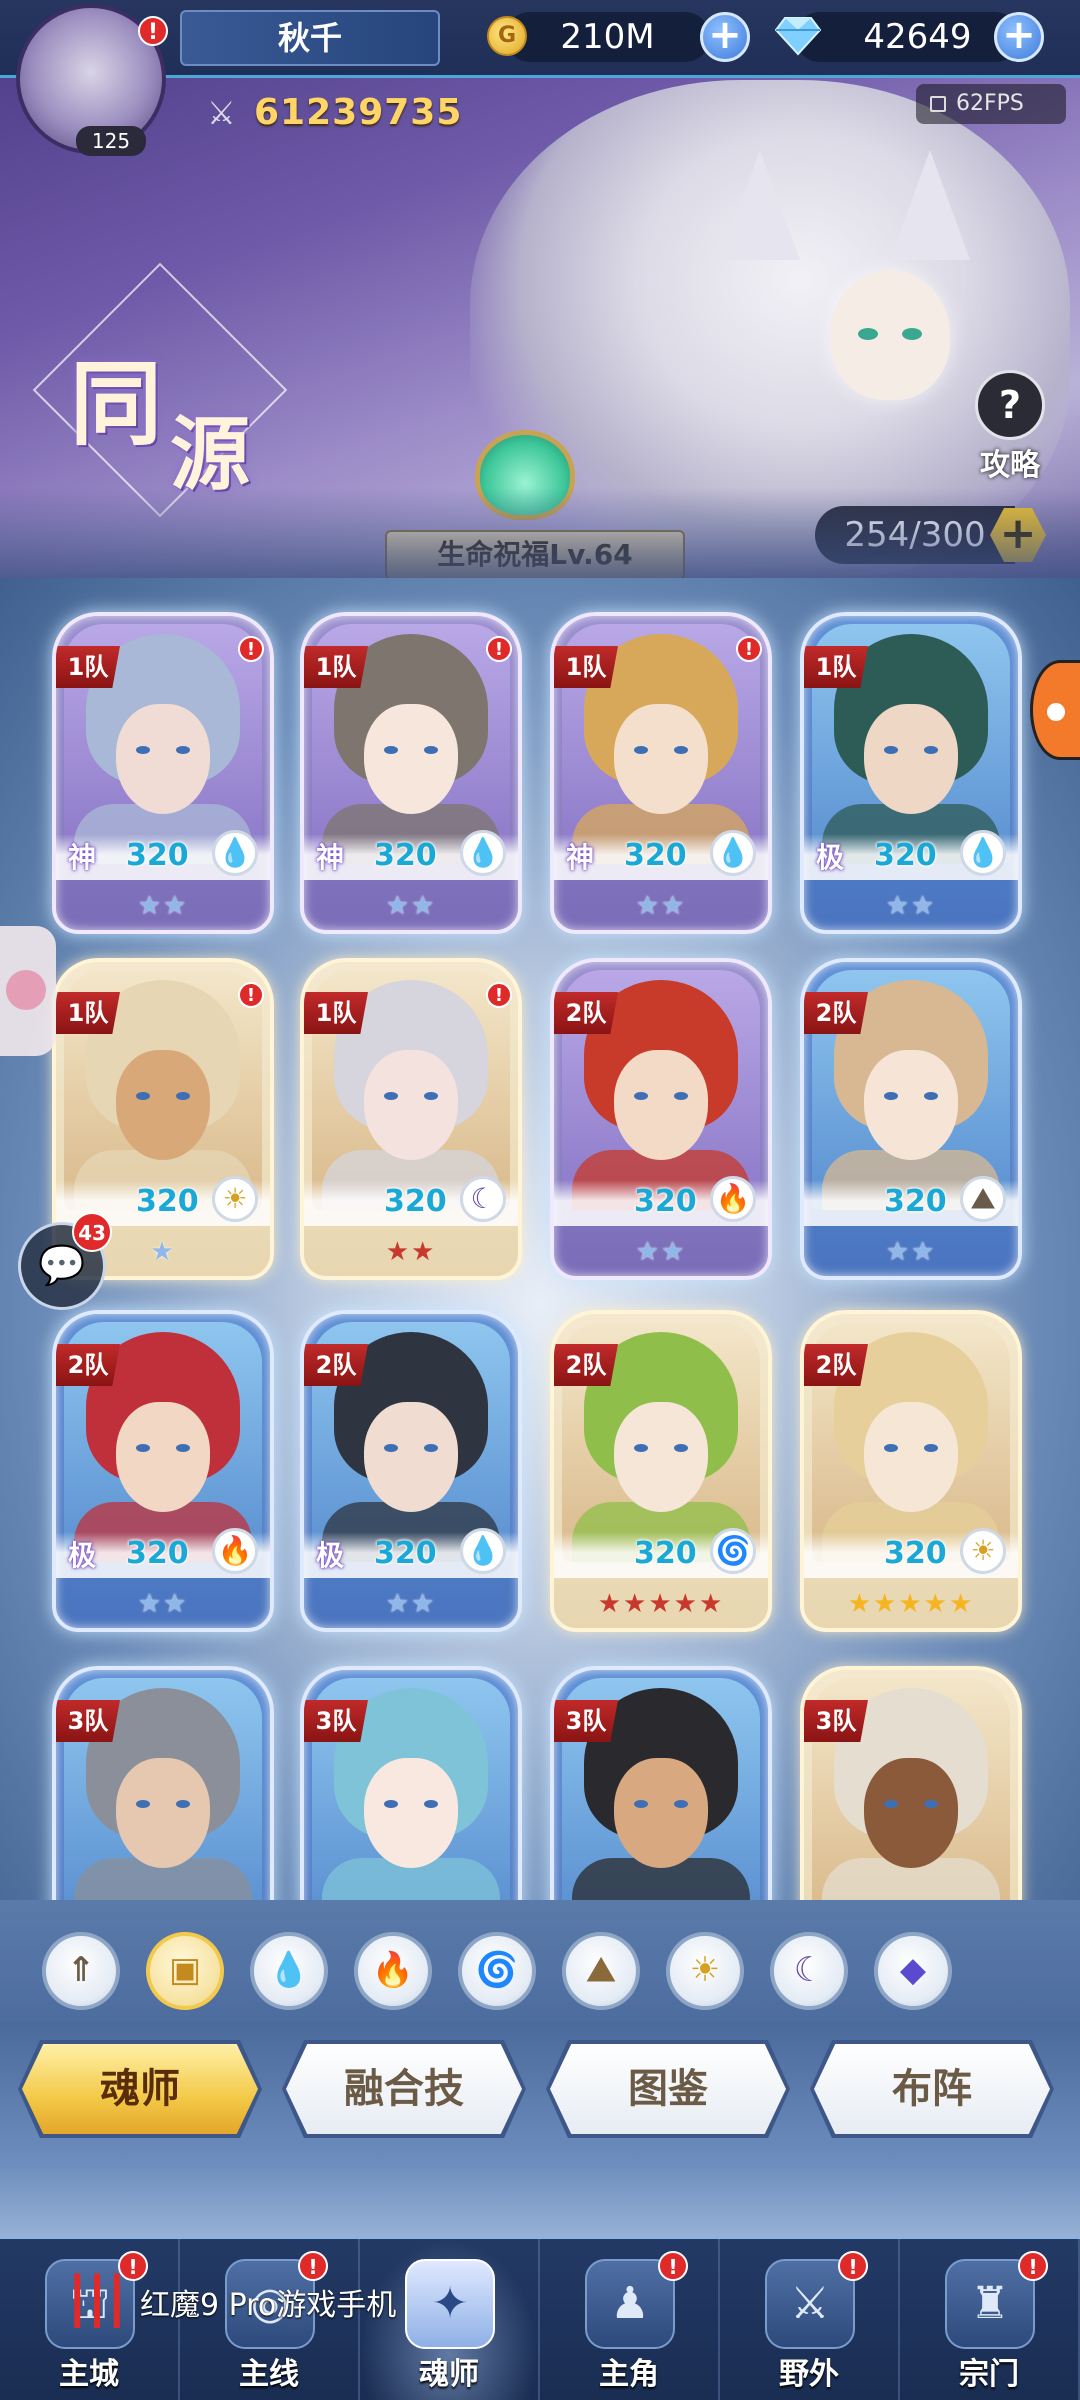  Describe the element at coordinates (668, 2089) in the screenshot. I see `tab-3: 图鉴` at that location.